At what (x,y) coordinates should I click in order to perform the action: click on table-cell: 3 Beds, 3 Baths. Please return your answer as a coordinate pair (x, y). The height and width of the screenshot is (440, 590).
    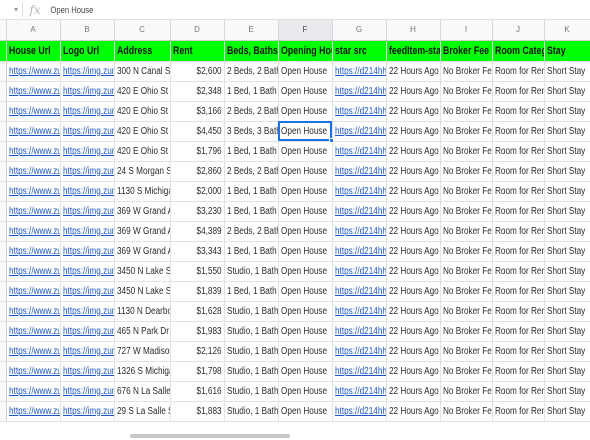
    Looking at the image, I should click on (251, 131).